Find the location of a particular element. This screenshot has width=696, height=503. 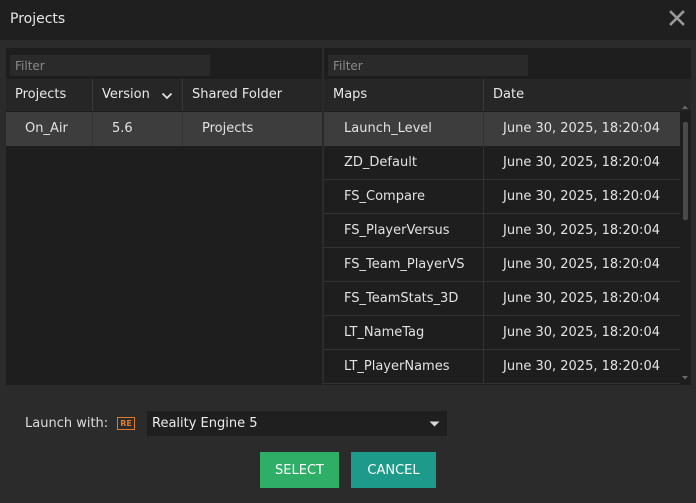

chevron-down-icon is located at coordinates (167, 96).